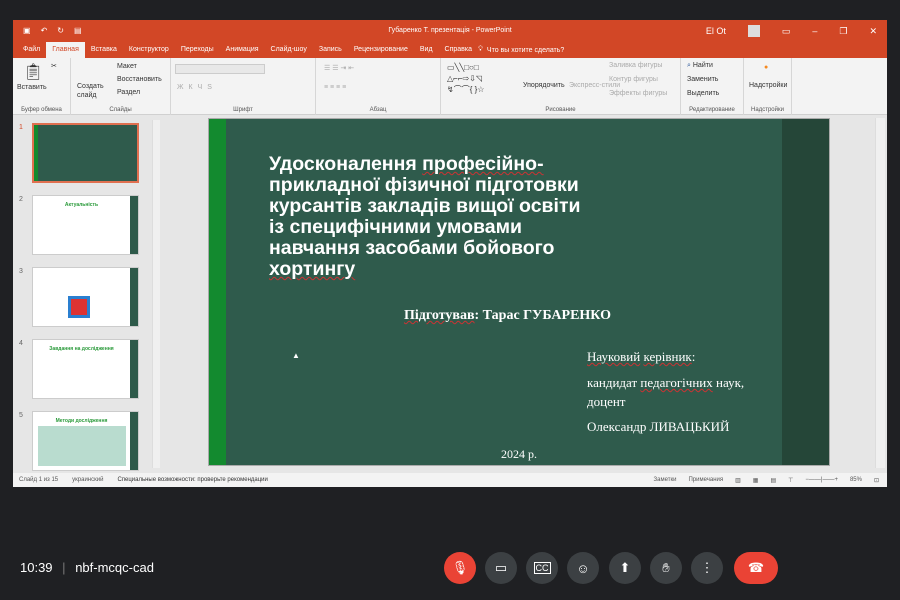 The width and height of the screenshot is (900, 600). I want to click on slide-scrollbar, so click(880, 293).